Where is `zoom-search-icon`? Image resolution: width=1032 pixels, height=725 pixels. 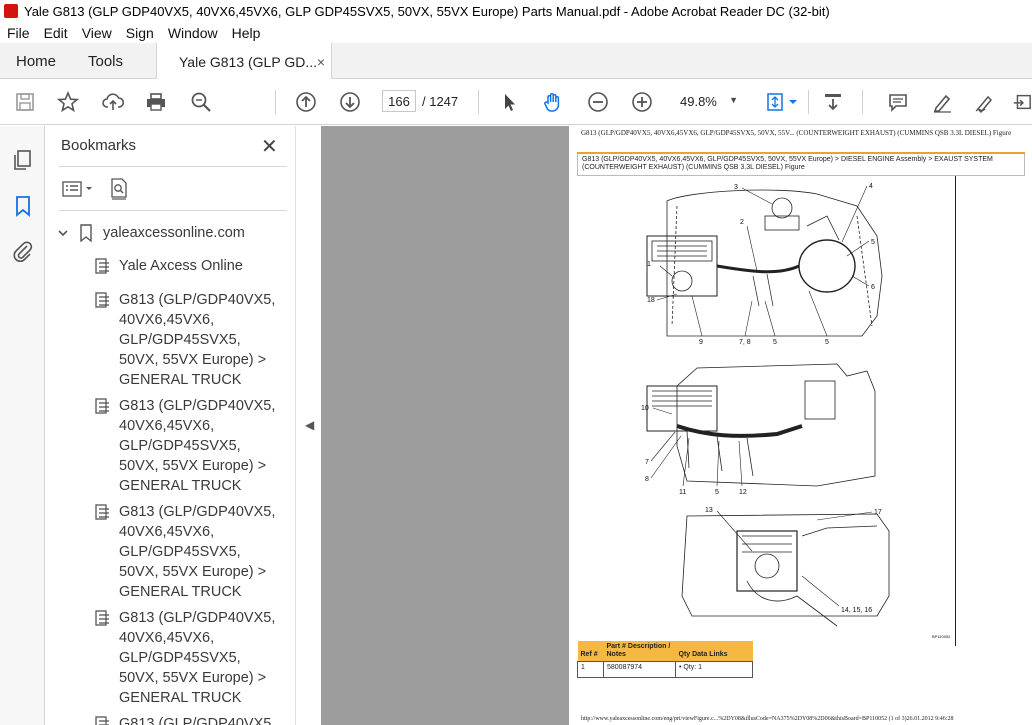
zoom-search-icon is located at coordinates (201, 102).